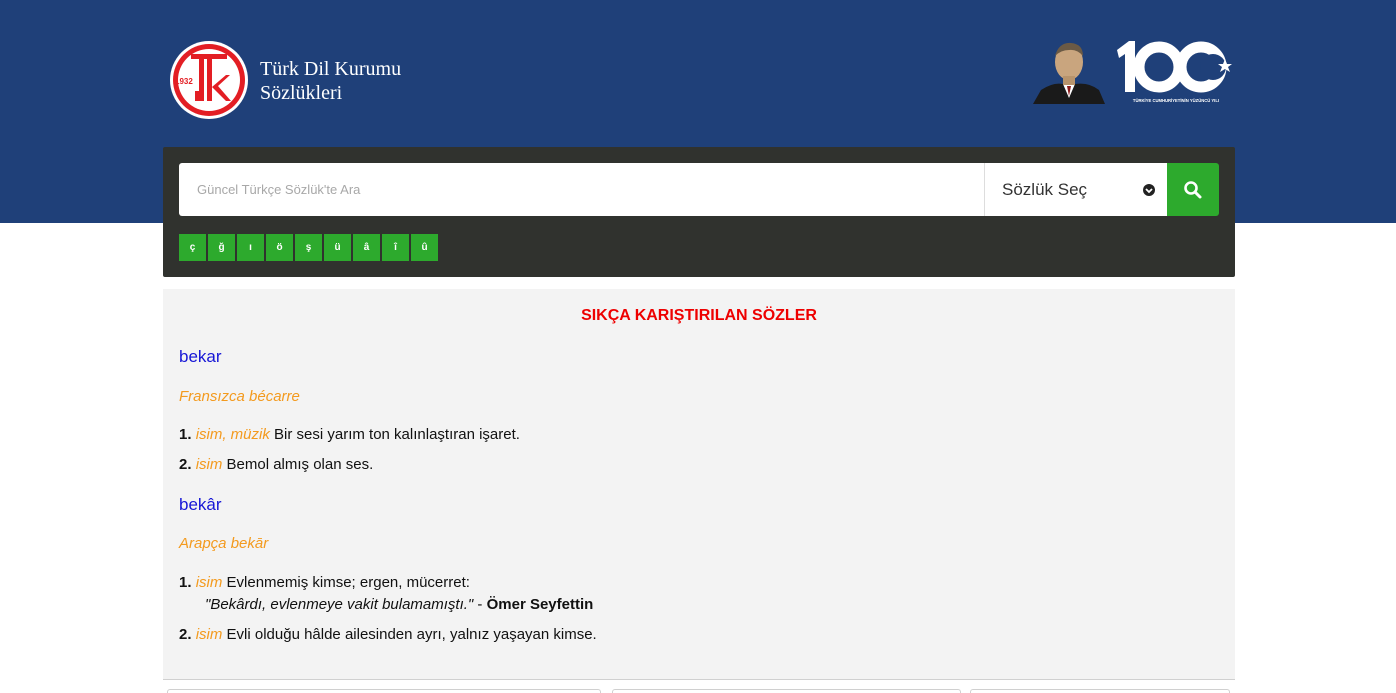  Describe the element at coordinates (395, 247) in the screenshot. I see `char-button-i-circumflex: î` at that location.